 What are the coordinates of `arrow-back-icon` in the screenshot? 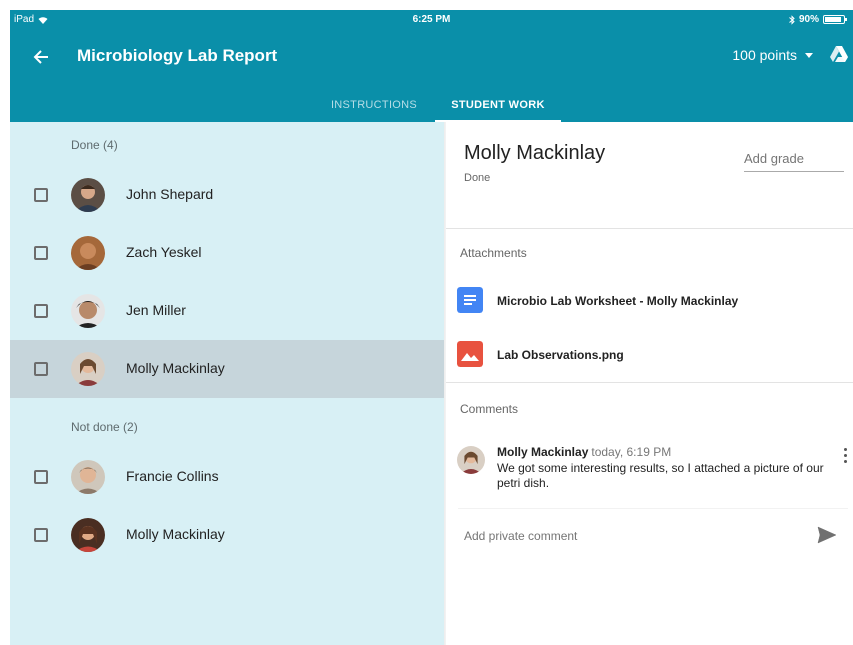 It's located at (40, 57).